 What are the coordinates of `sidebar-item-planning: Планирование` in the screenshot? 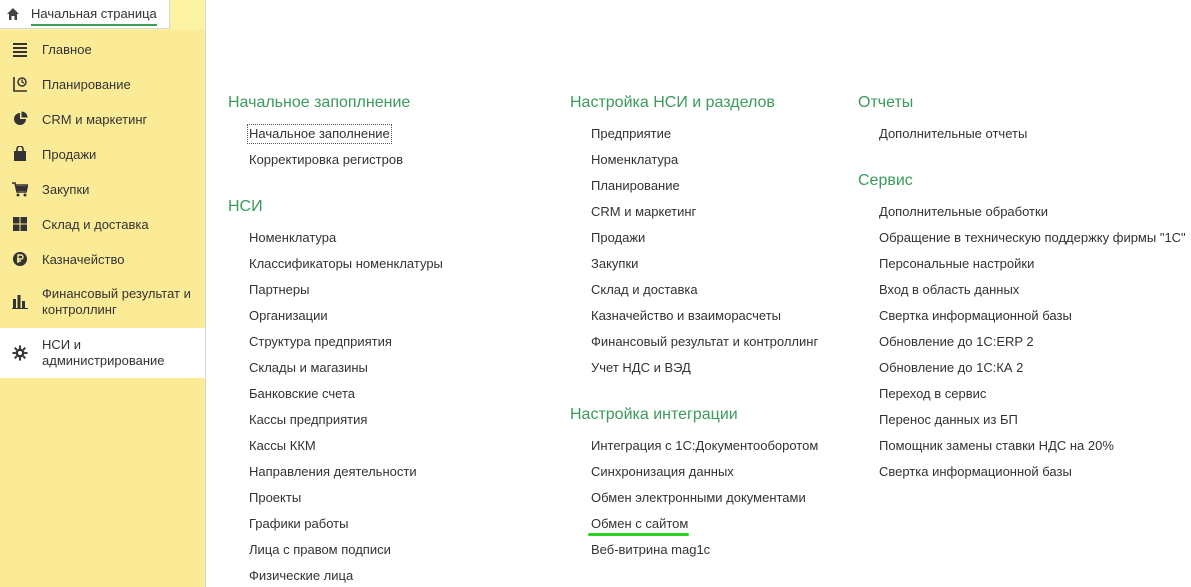 It's located at (102, 84).